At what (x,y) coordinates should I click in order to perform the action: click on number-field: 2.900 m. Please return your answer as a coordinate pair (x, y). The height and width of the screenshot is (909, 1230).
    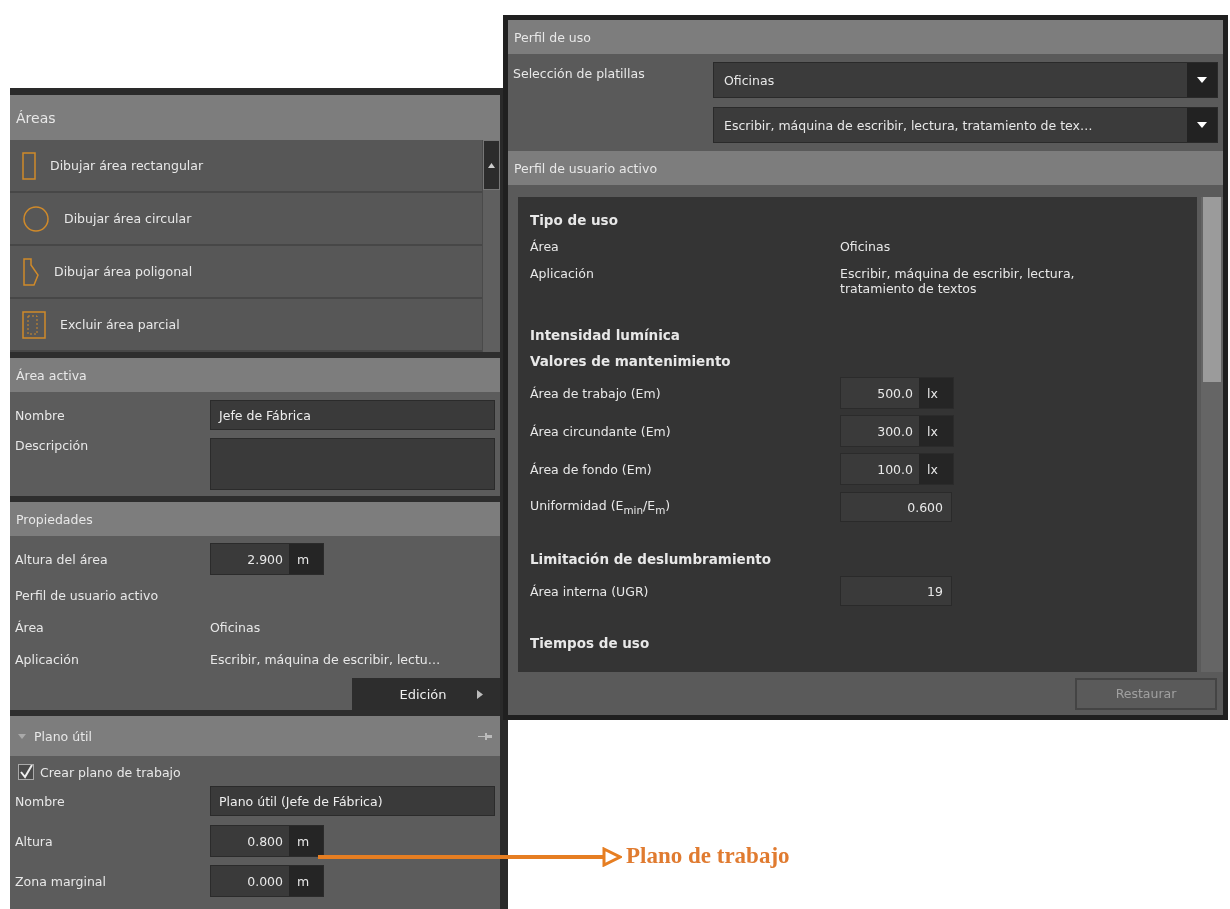
    Looking at the image, I should click on (267, 559).